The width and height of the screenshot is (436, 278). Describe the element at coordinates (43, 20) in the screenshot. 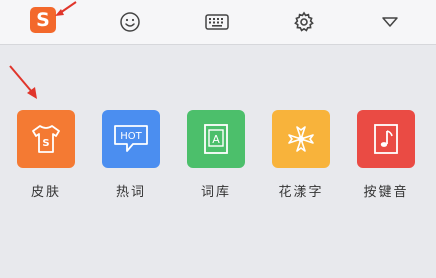

I see `logo-letter: S` at that location.